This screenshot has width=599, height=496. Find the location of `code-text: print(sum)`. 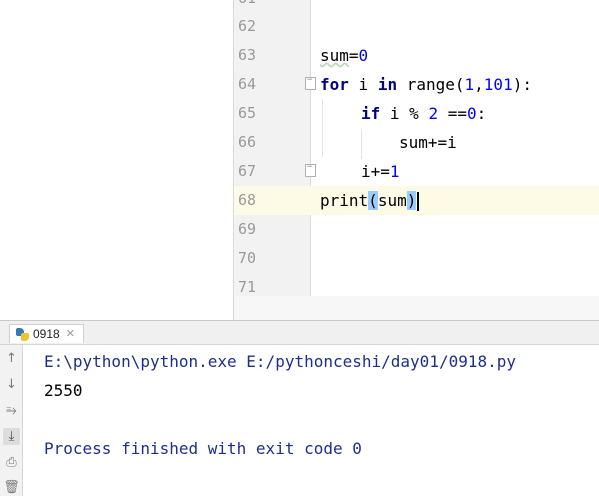

code-text: print(sum) is located at coordinates (370, 200).